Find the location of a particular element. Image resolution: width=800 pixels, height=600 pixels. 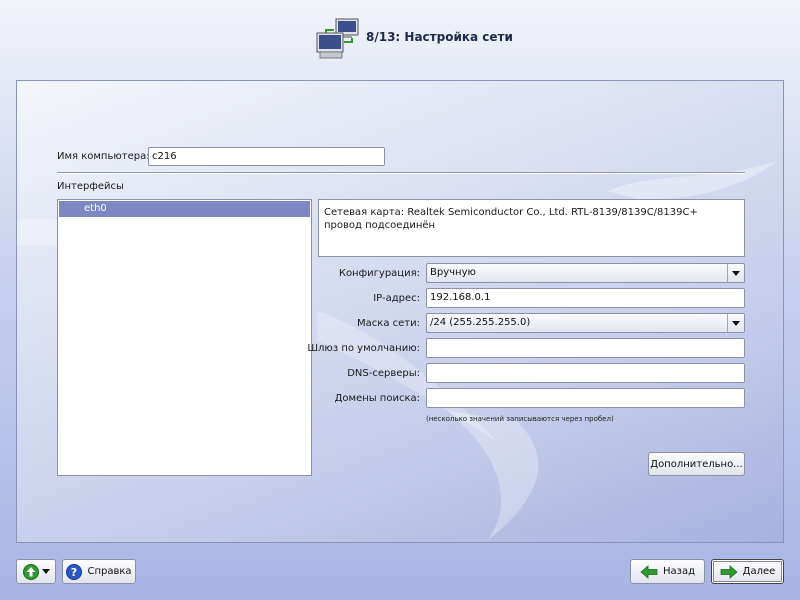

interfaces-label: Интерфейсы is located at coordinates (90, 186).